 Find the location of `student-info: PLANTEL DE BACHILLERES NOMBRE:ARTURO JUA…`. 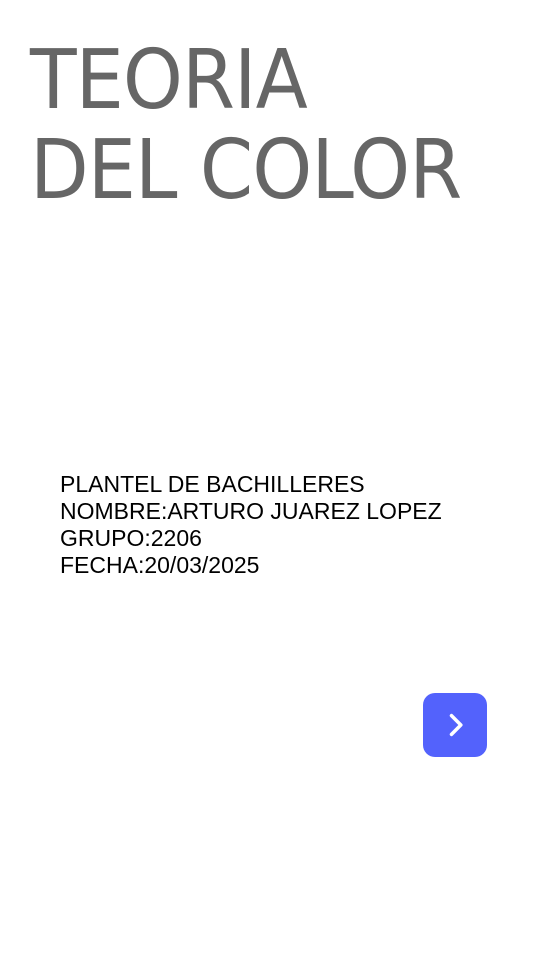

student-info: PLANTEL DE BACHILLERES NOMBRE:ARTURO JUA… is located at coordinates (251, 525).